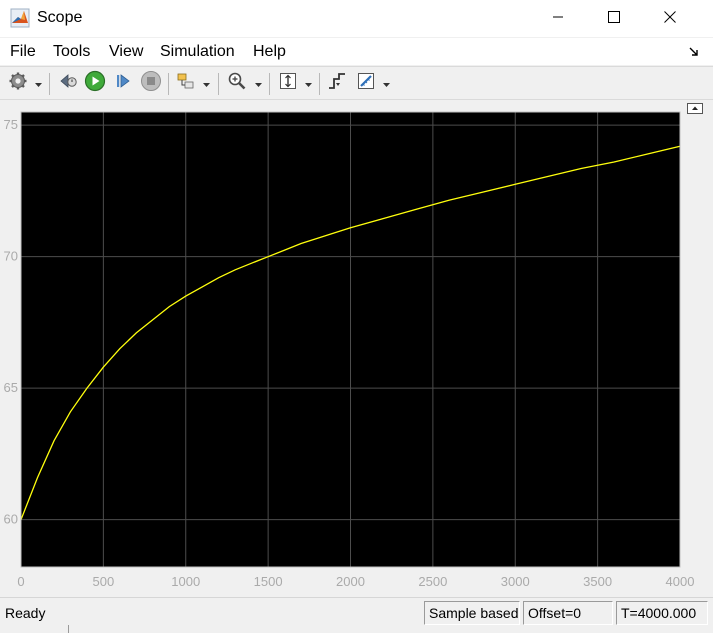 The image size is (713, 633). I want to click on x-tick-label: 500, so click(104, 581).